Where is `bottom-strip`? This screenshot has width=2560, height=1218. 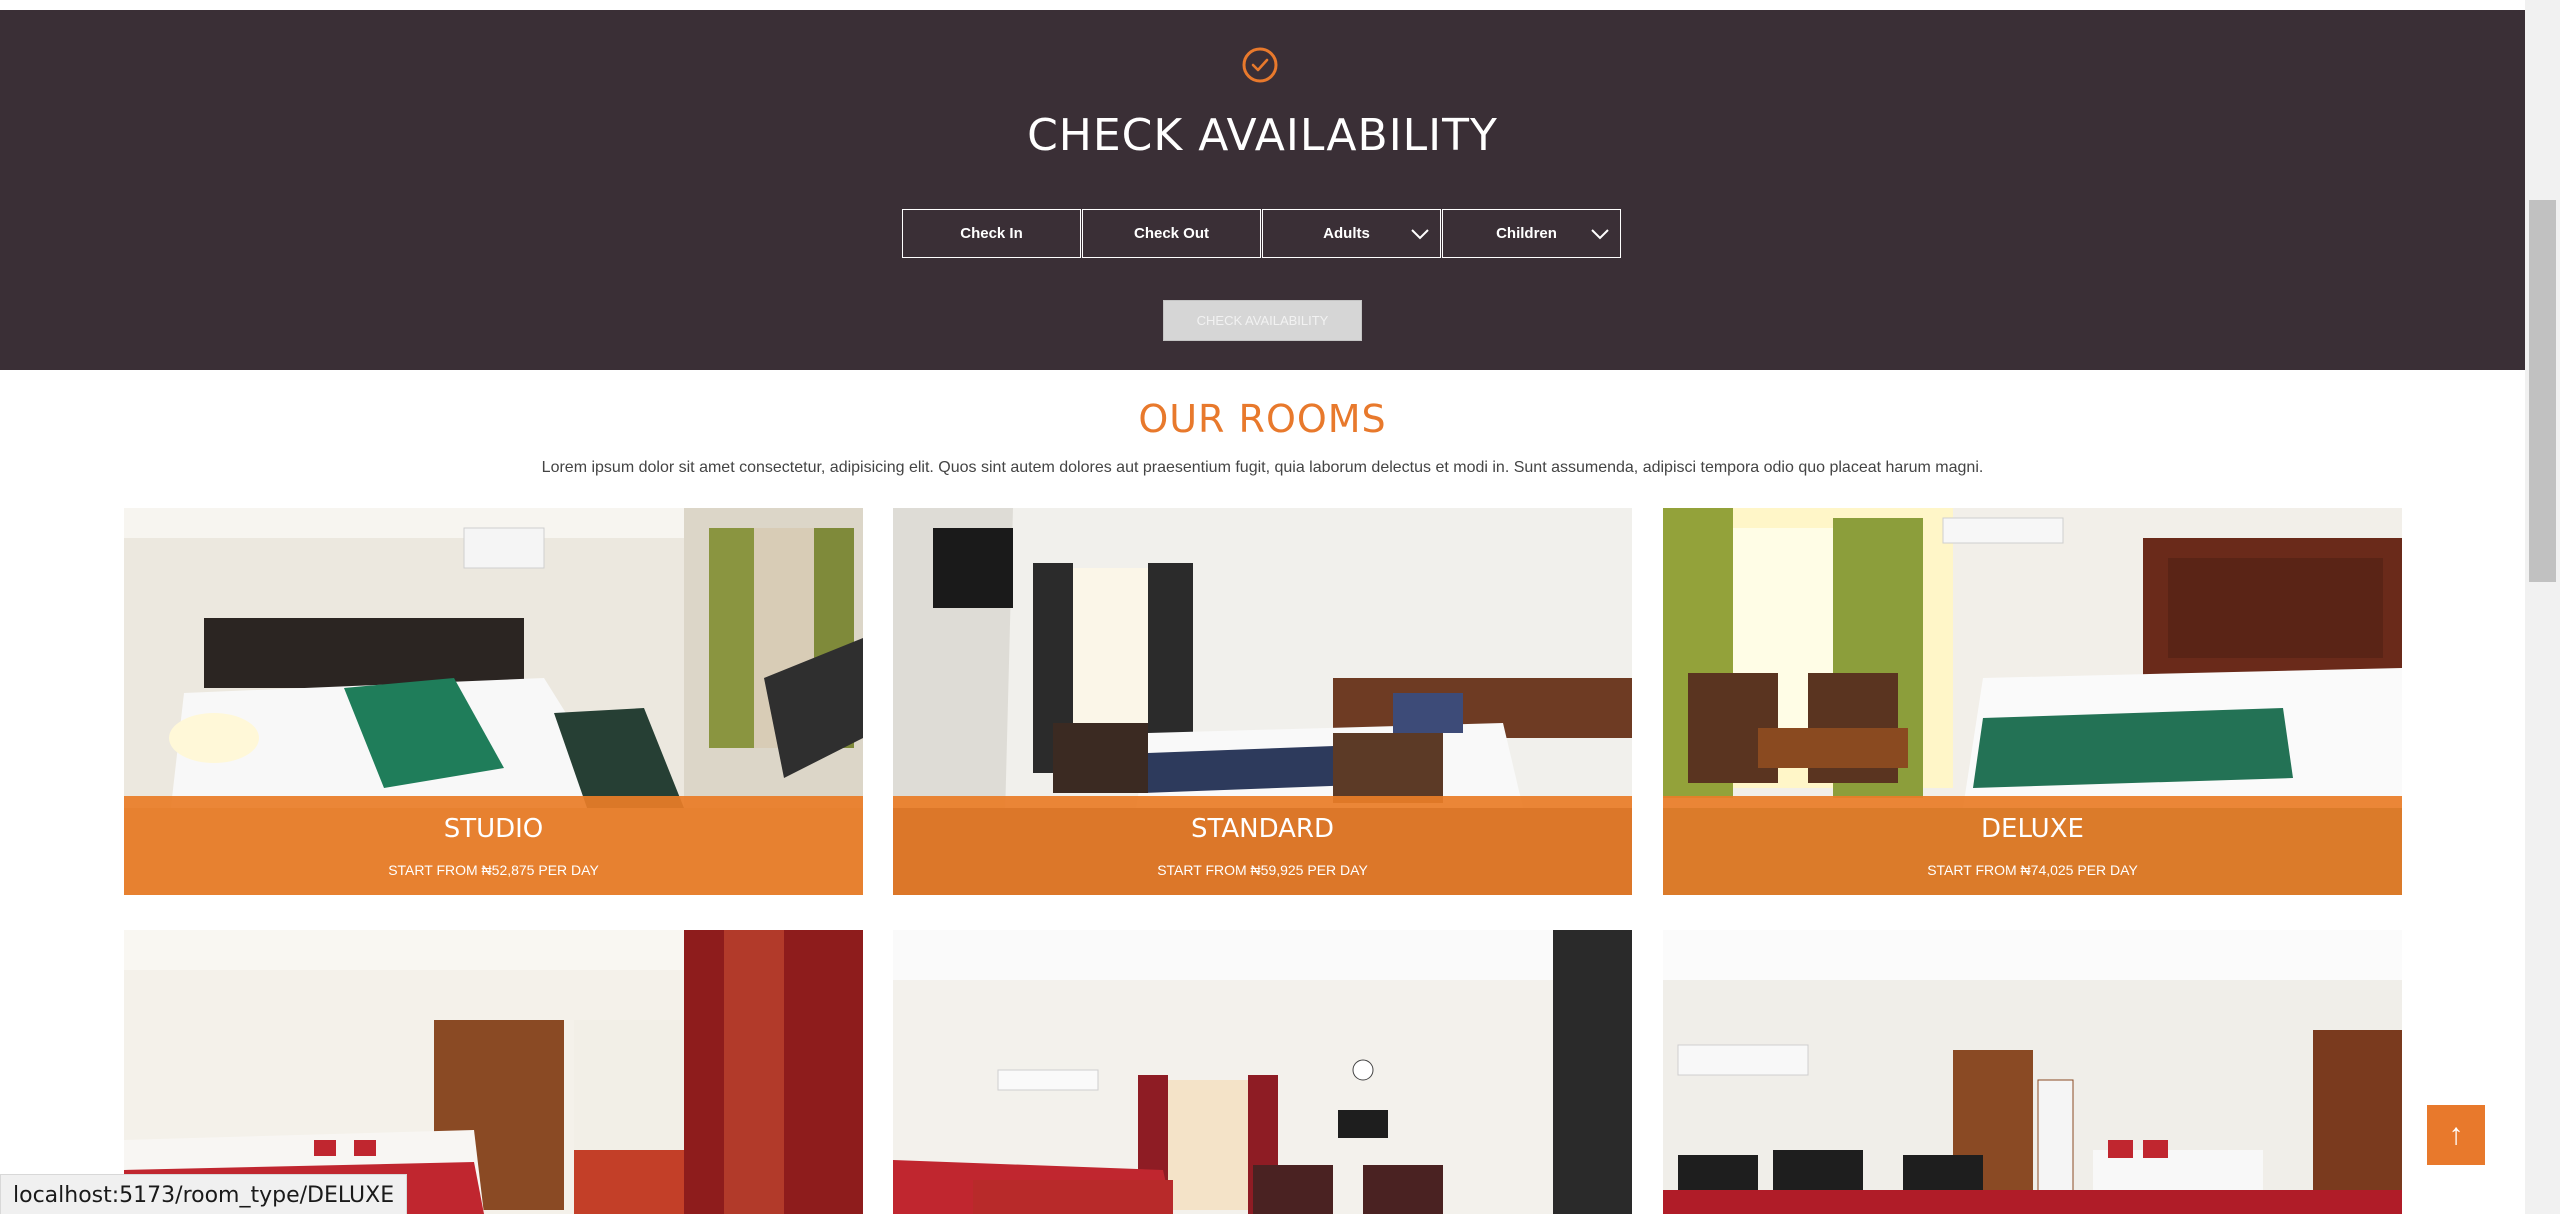
bottom-strip is located at coordinates (1280, 1216).